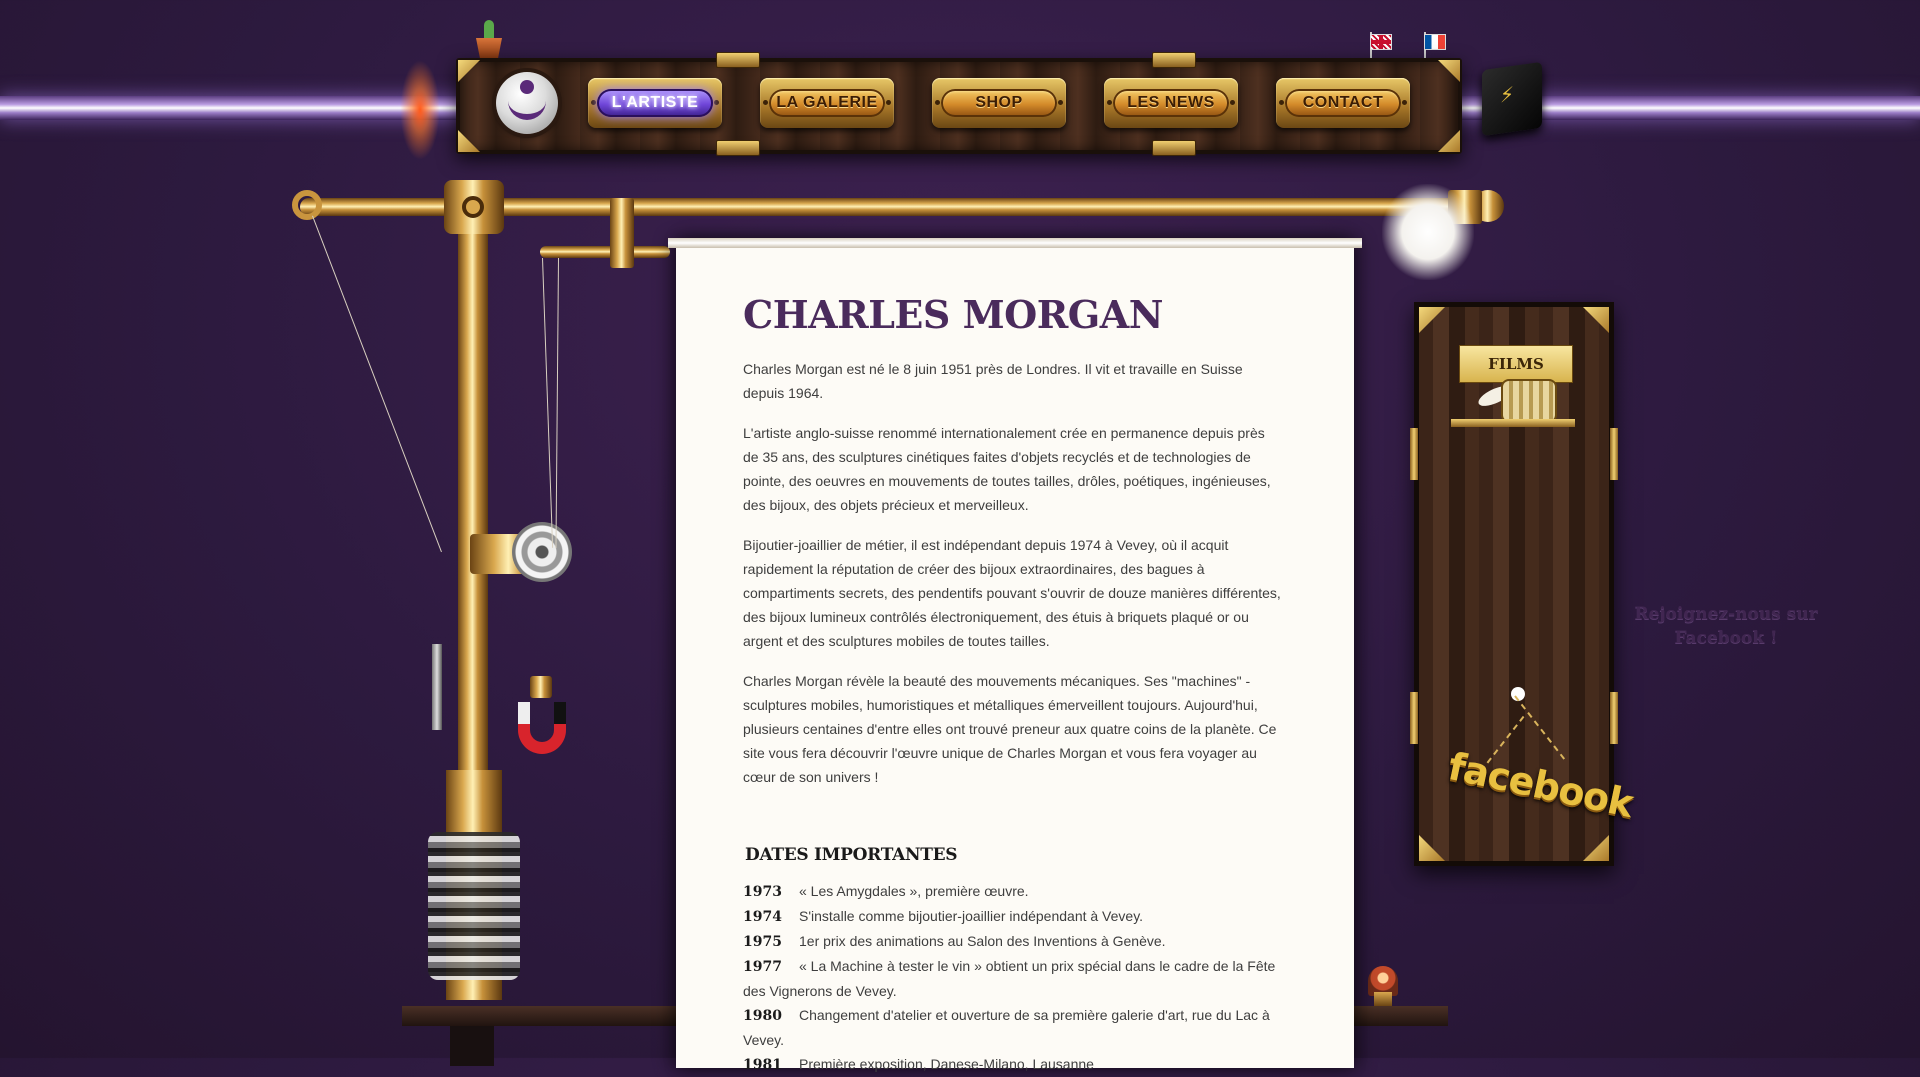 The image size is (1920, 1077). Describe the element at coordinates (474, 906) in the screenshot. I see `spring-coil` at that location.